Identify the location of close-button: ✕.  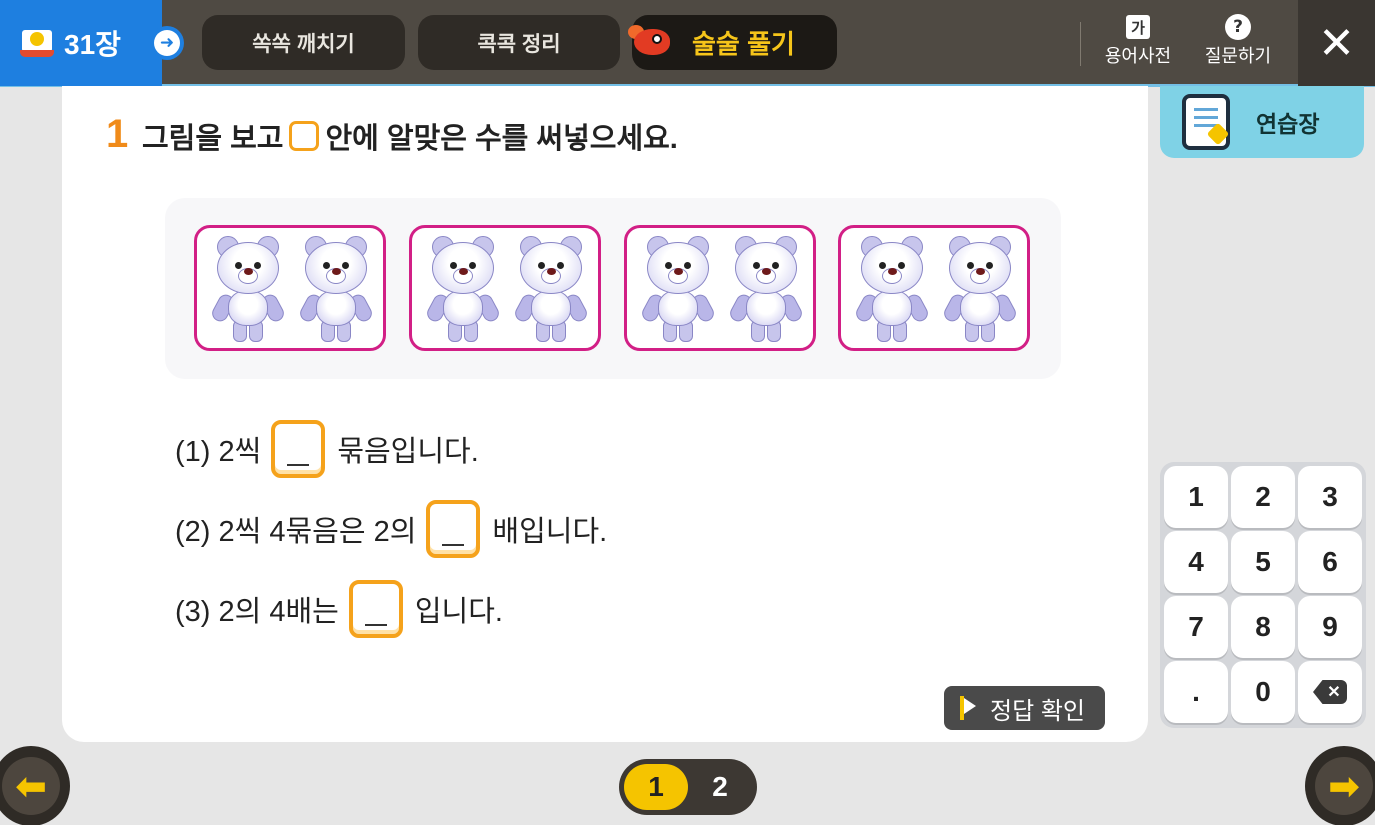
(1336, 43).